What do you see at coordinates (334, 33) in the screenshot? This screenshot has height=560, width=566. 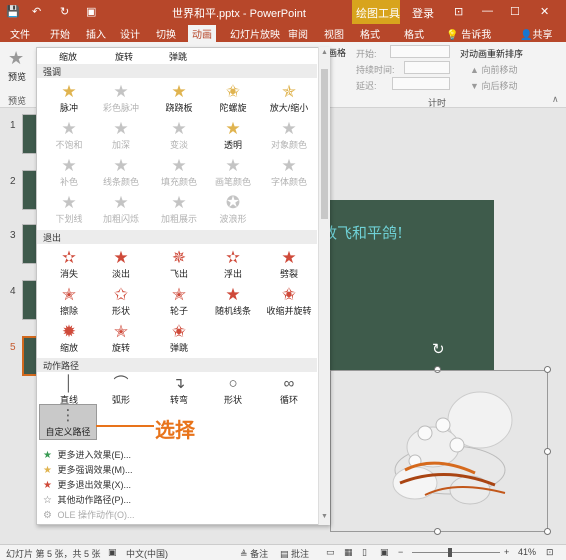 I see `tab-view: 视图` at bounding box center [334, 33].